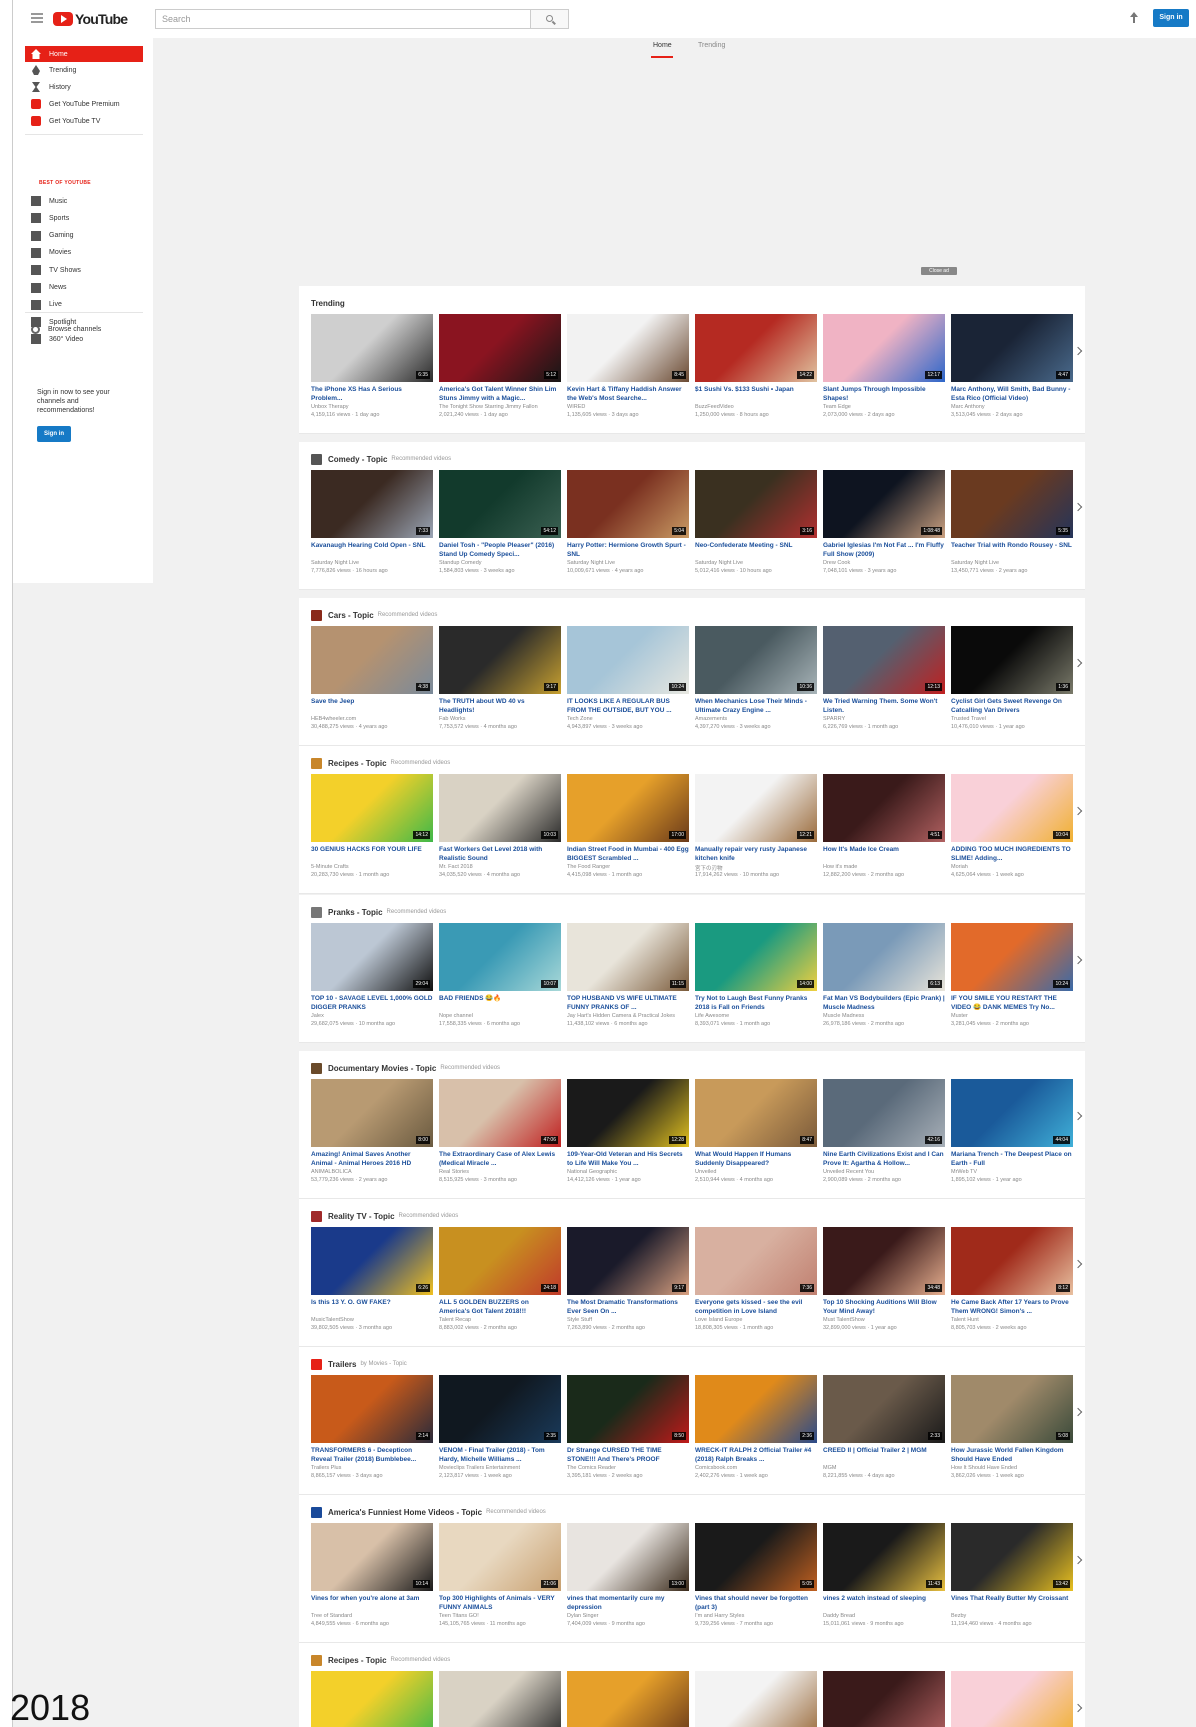 This screenshot has width=1196, height=1727. What do you see at coordinates (500, 957) in the screenshot?
I see `video-thumbnail: 10:07` at bounding box center [500, 957].